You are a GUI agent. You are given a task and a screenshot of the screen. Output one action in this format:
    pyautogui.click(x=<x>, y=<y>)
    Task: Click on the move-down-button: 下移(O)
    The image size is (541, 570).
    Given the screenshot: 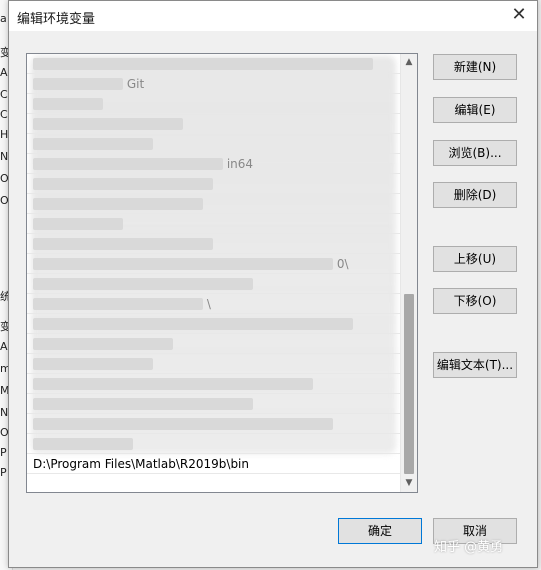 What is the action you would take?
    pyautogui.click(x=475, y=301)
    